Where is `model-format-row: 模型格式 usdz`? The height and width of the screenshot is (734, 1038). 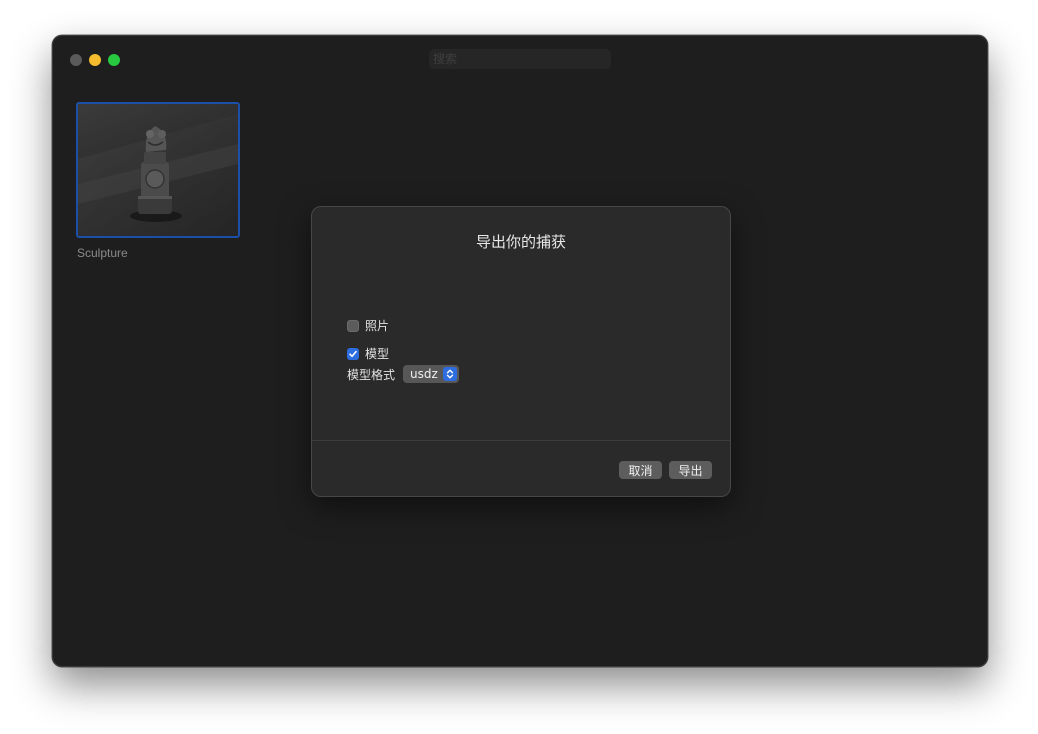
model-format-row: 模型格式 usdz is located at coordinates (403, 374).